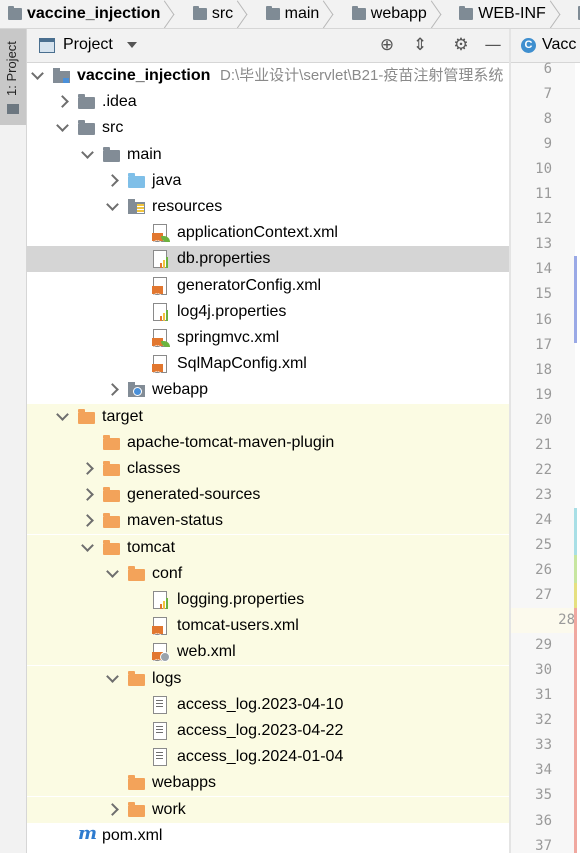 The width and height of the screenshot is (580, 859). Describe the element at coordinates (184, 783) in the screenshot. I see `tree-item-label: webapps` at that location.